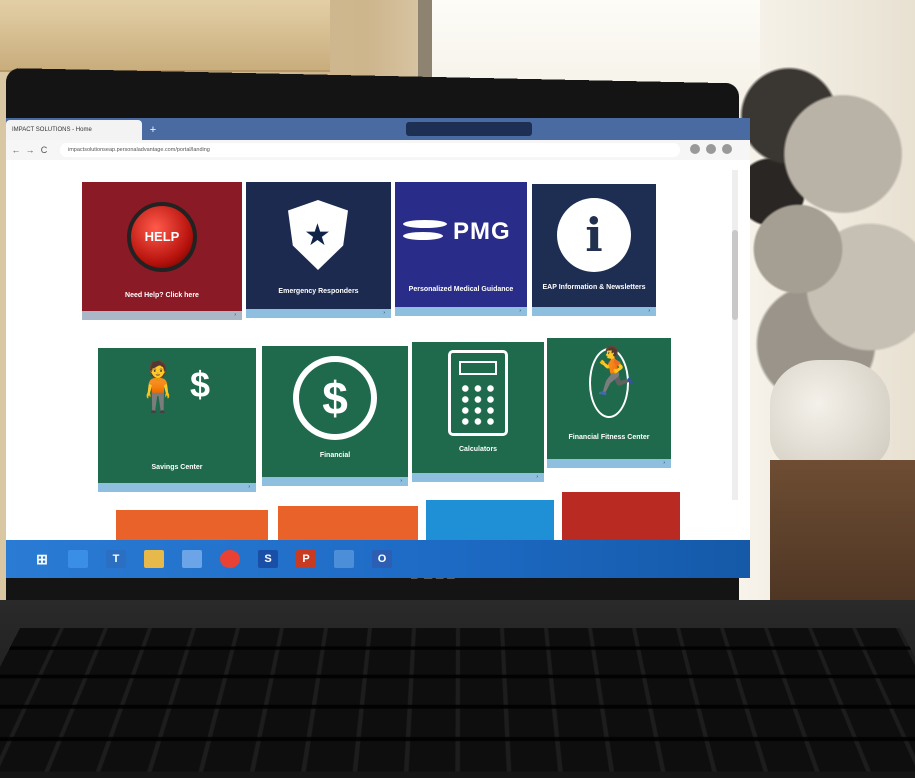  I want to click on tile-eap-information: i EAP Information & Newsletters ›, so click(594, 250).